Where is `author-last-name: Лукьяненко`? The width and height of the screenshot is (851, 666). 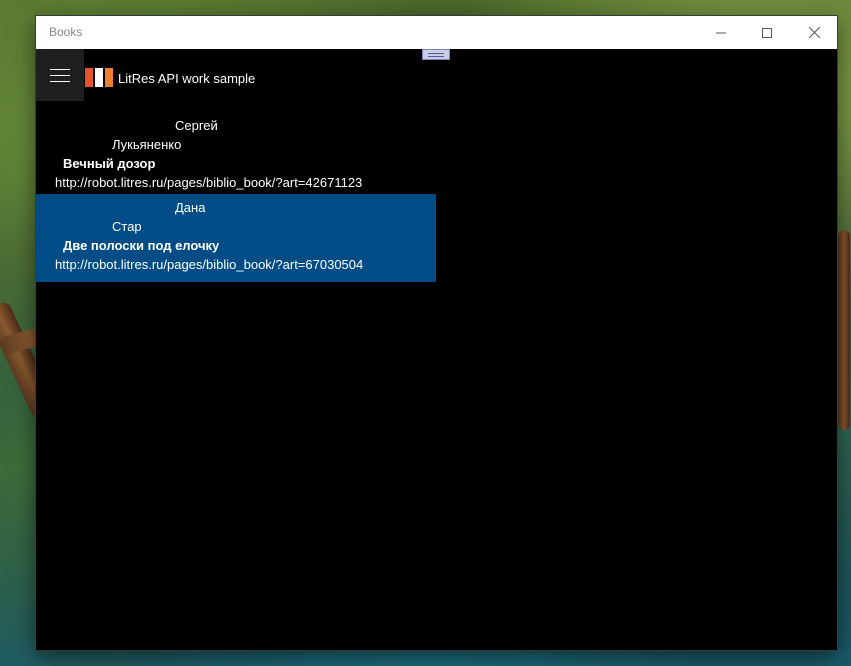
author-last-name: Лукьяненко is located at coordinates (147, 144).